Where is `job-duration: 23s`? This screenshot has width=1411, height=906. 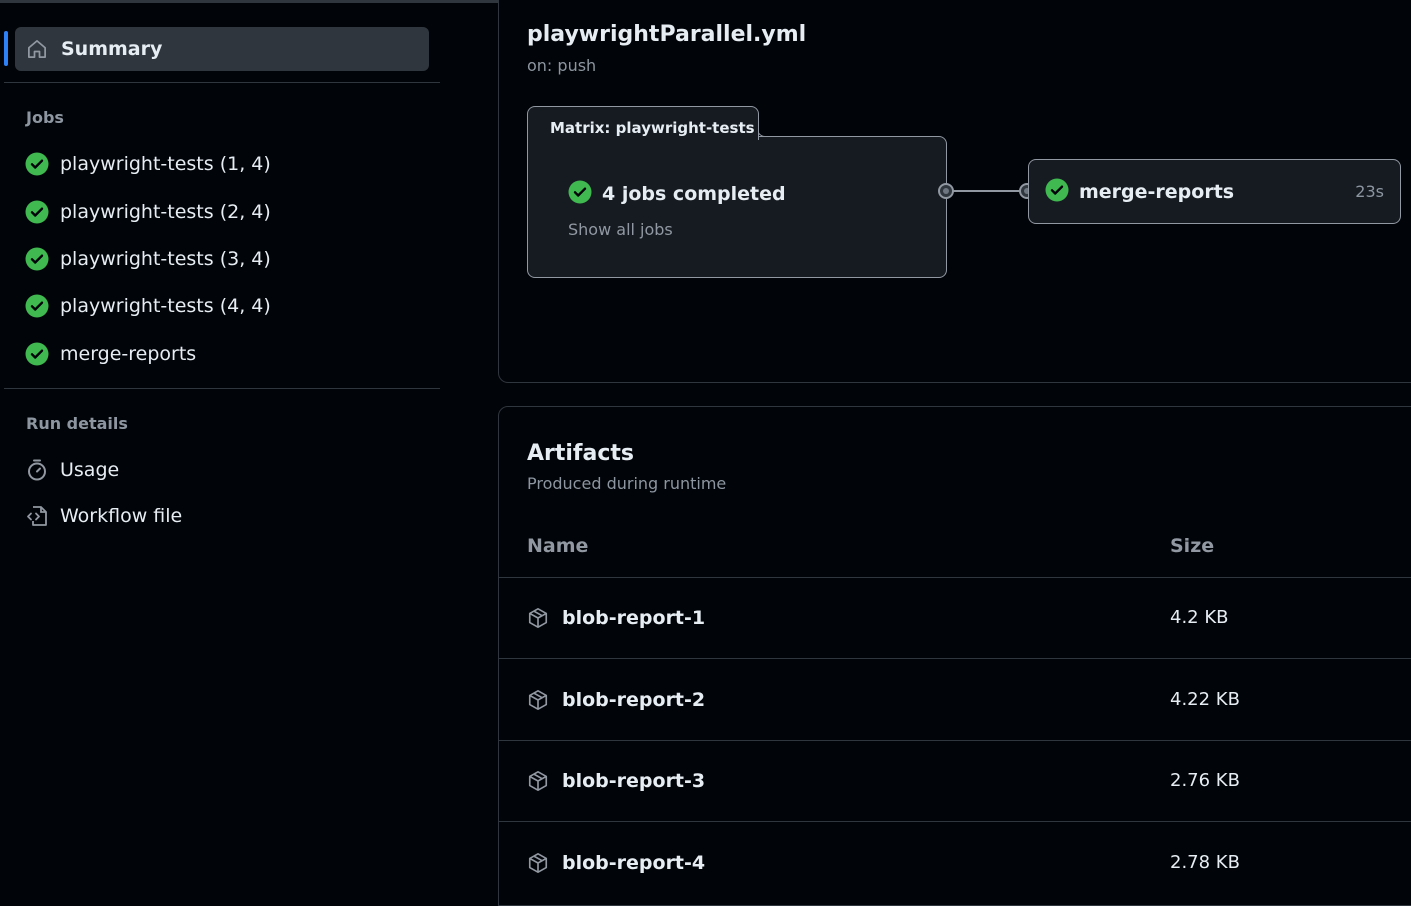
job-duration: 23s is located at coordinates (1369, 191).